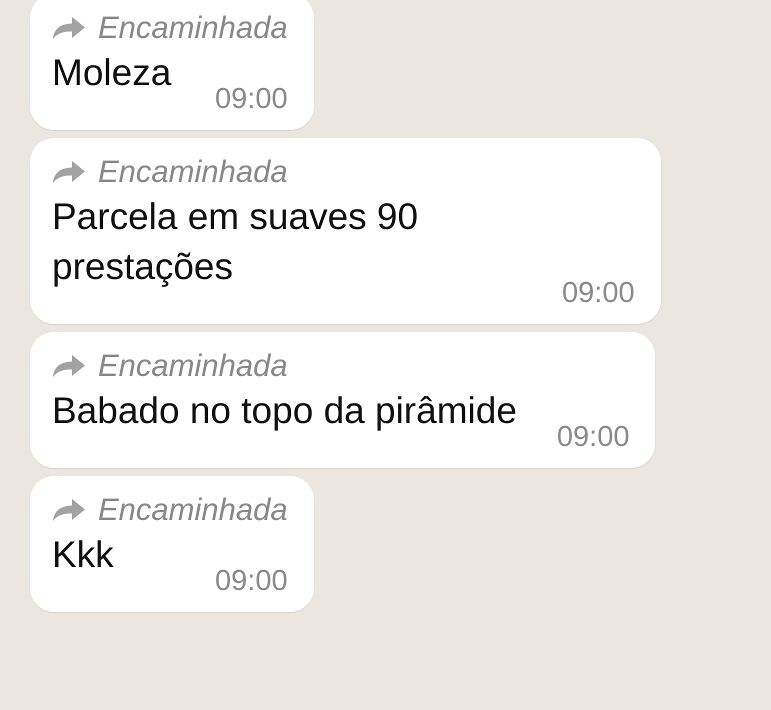 Image resolution: width=771 pixels, height=710 pixels. I want to click on message-text: Moleza, so click(112, 73).